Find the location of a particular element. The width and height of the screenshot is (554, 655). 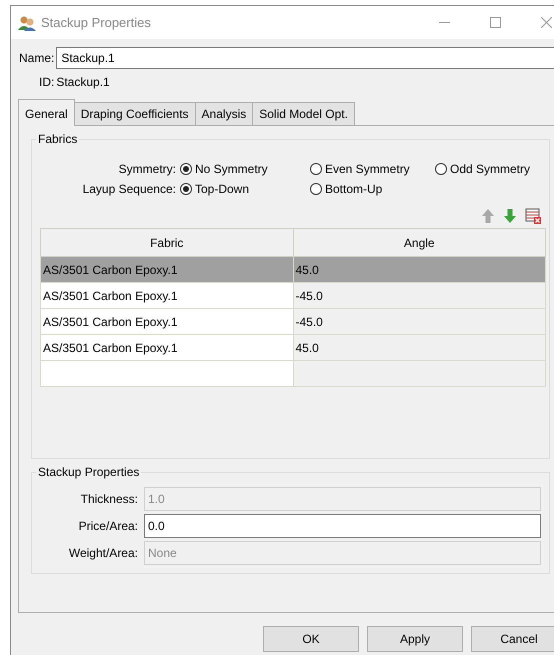

radio-group-label: Layup Sequence: is located at coordinates (129, 189).